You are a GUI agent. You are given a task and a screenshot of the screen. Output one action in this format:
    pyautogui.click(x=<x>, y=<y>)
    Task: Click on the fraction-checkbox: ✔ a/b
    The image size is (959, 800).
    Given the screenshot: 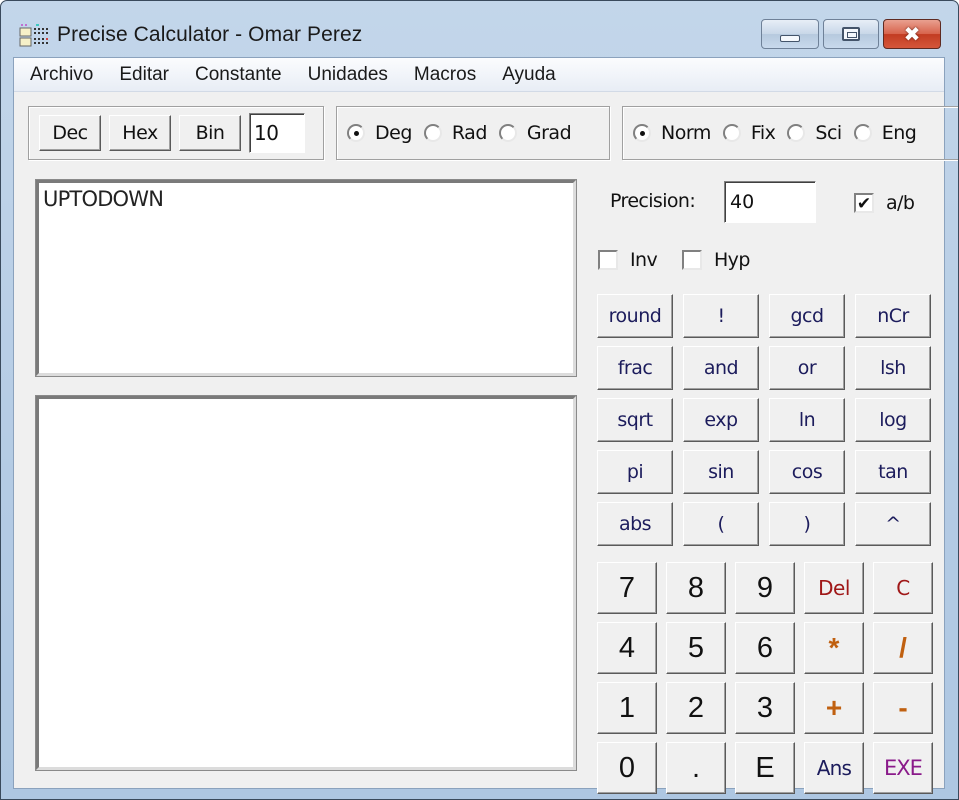 What is the action you would take?
    pyautogui.click(x=884, y=203)
    